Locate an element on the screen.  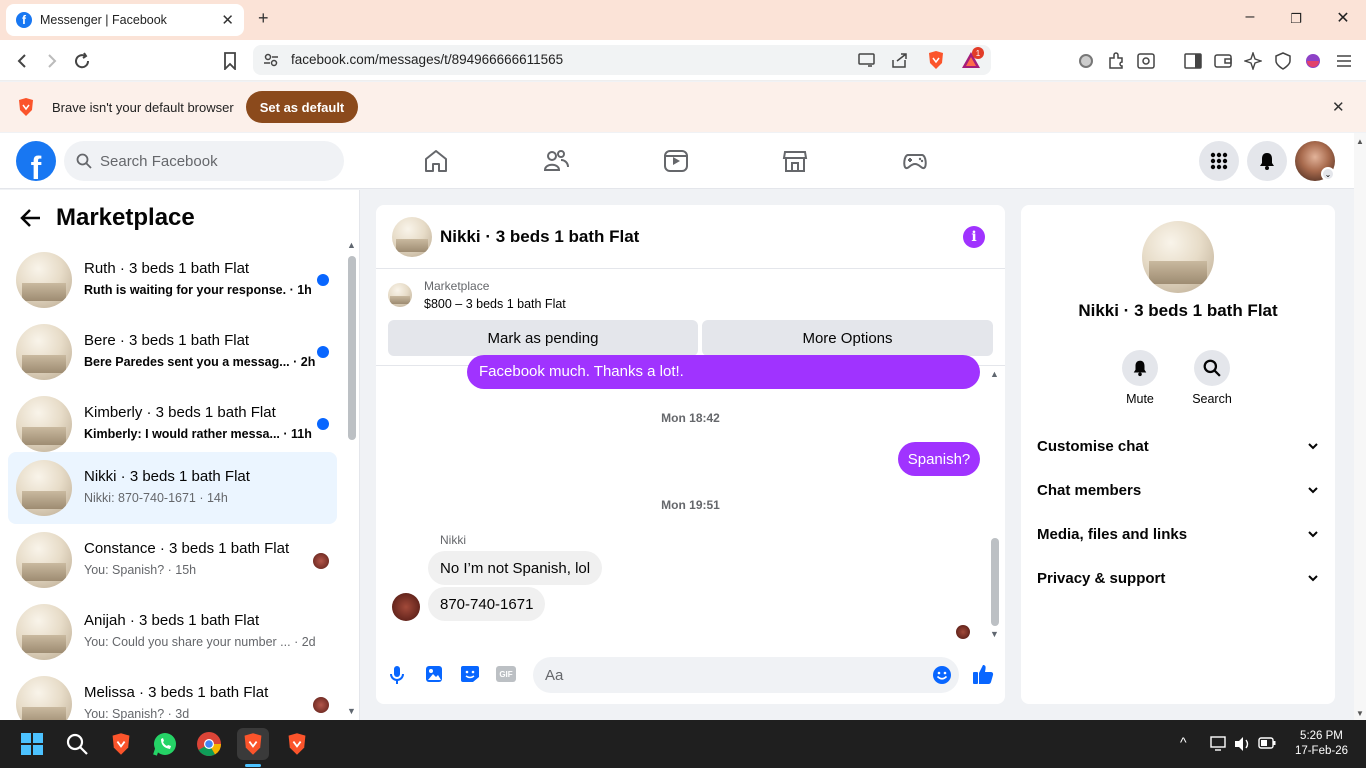
brave-profile-taskbar-icon is located at coordinates (253, 744).